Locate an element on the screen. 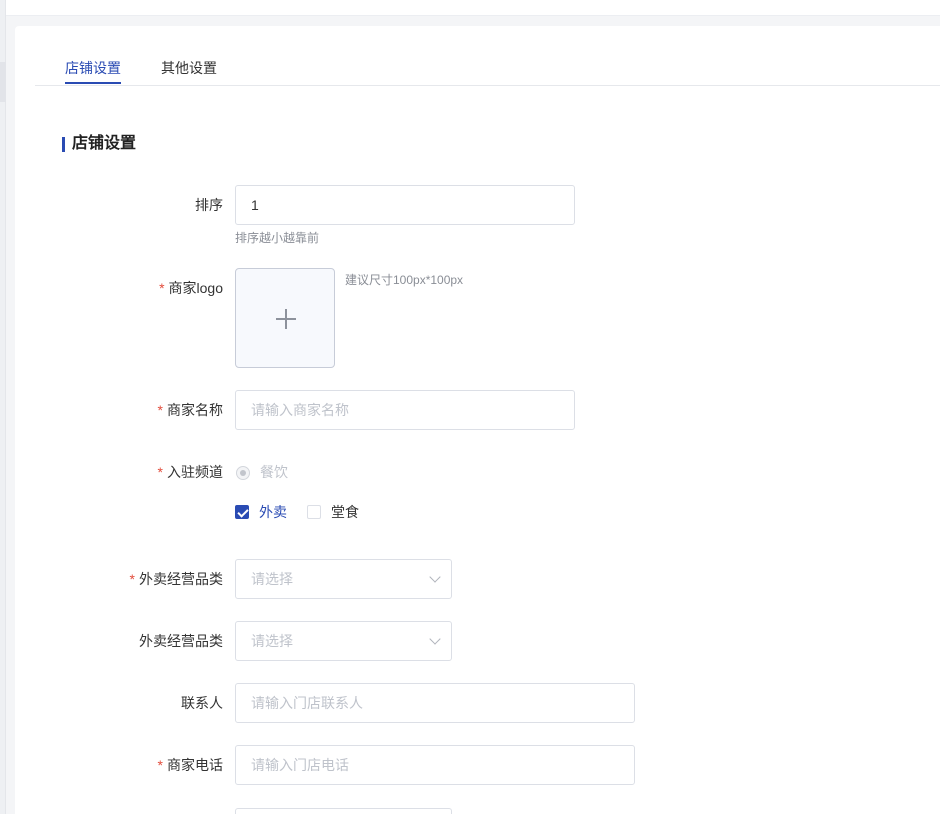 The height and width of the screenshot is (814, 940). tab-label: 其他设置 is located at coordinates (189, 68).